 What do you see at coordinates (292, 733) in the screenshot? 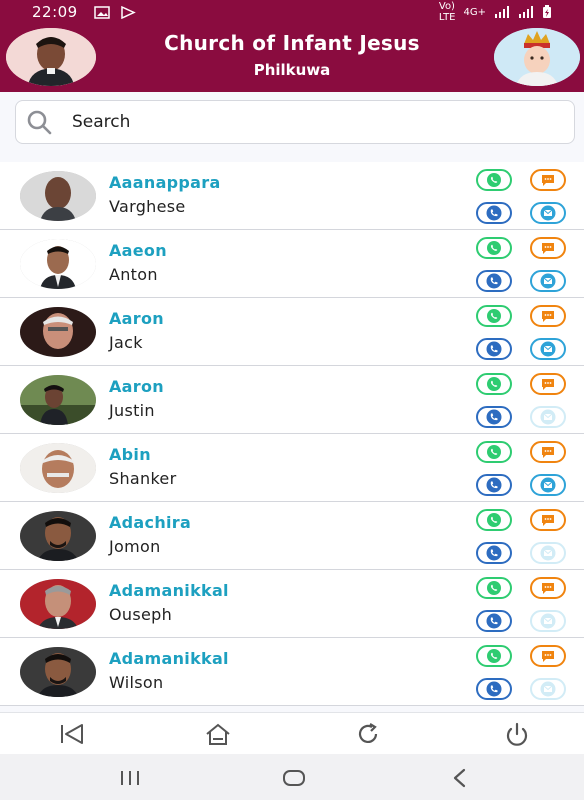
I see `app-bottom-bar` at bounding box center [292, 733].